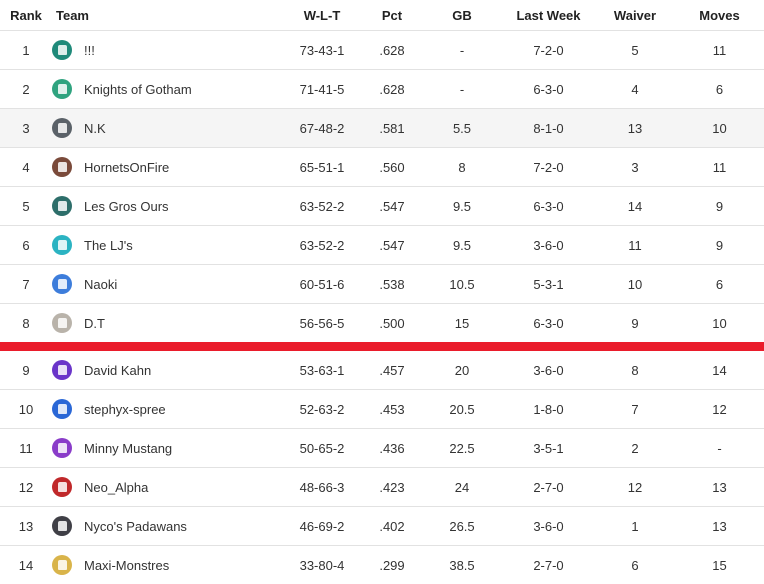 Image resolution: width=764 pixels, height=584 pixels. What do you see at coordinates (719, 167) in the screenshot?
I see `moves-cell: 11` at bounding box center [719, 167].